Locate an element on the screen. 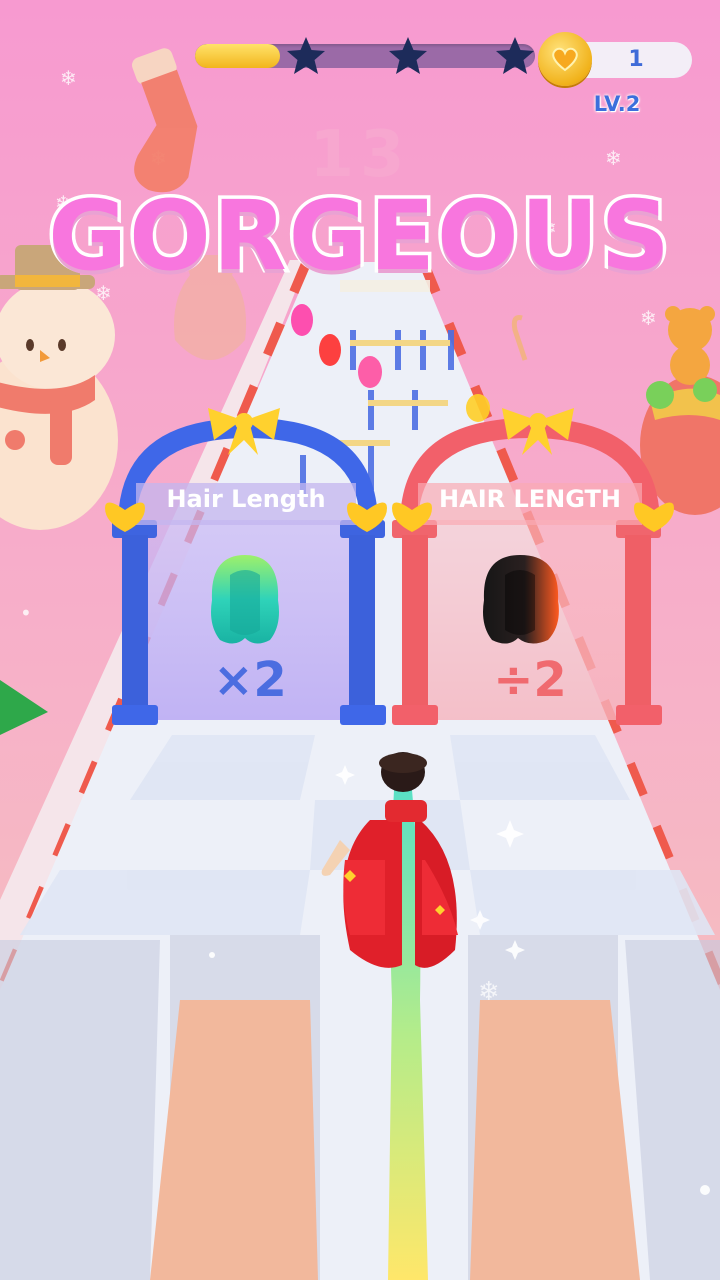 This screenshot has width=720, height=1284. heart-coin-icon is located at coordinates (565, 59).